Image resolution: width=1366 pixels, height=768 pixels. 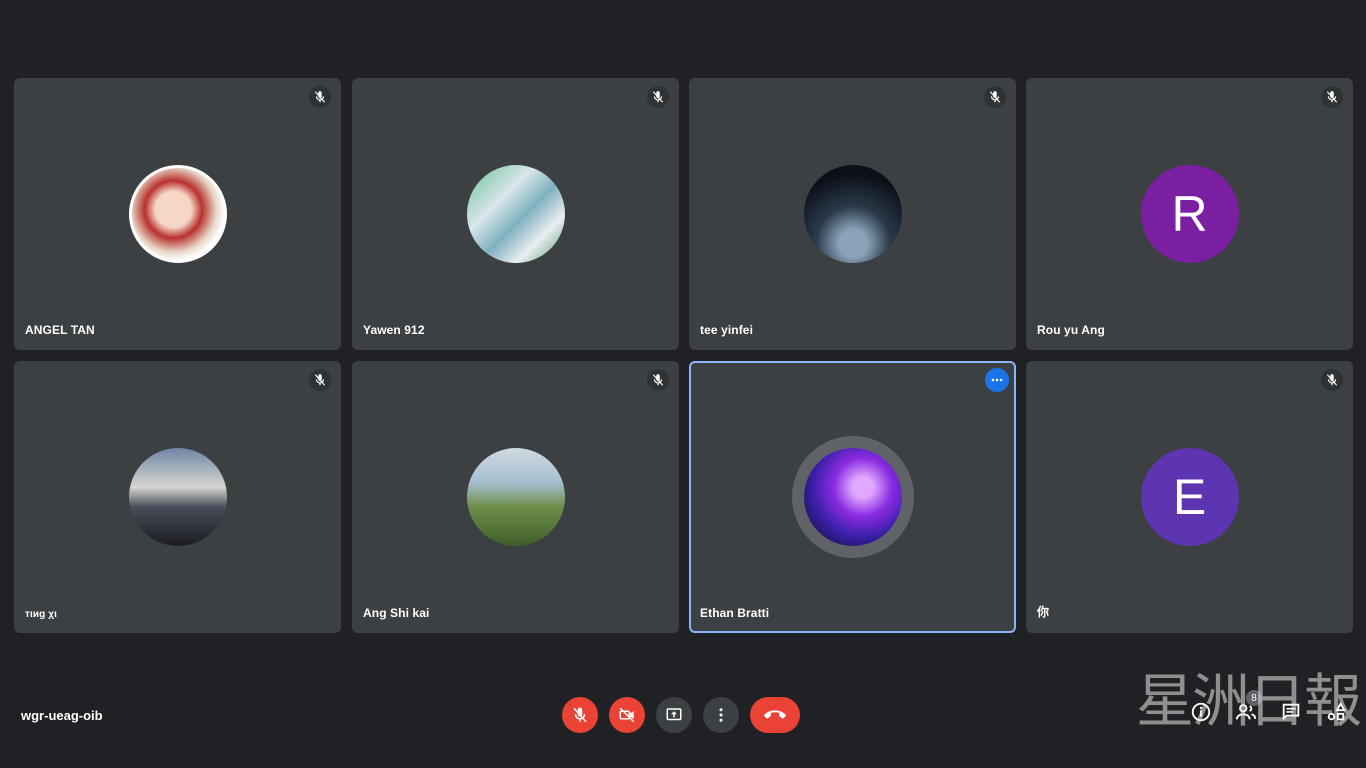 I want to click on present-now-button, so click(x=674, y=715).